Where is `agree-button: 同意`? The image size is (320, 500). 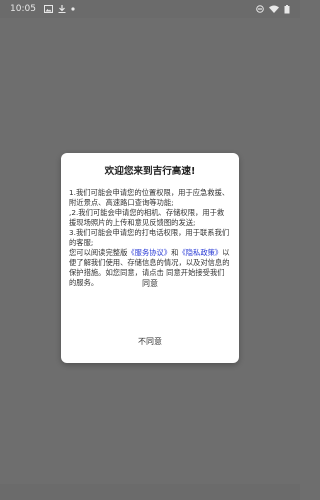
agree-button: 同意 is located at coordinates (150, 286).